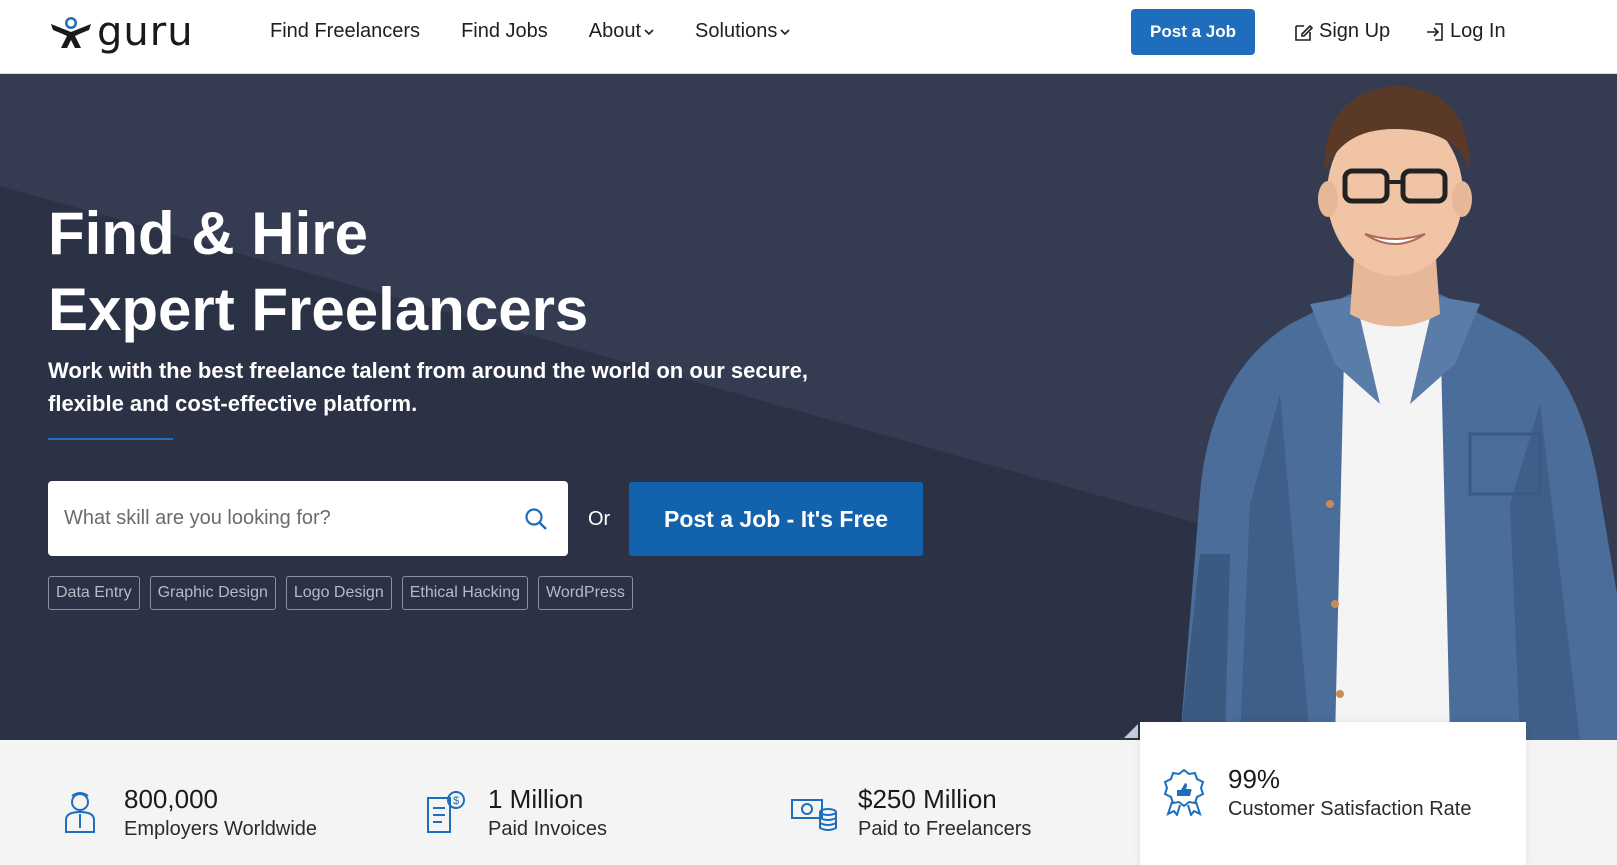 The width and height of the screenshot is (1617, 865). What do you see at coordinates (212, 593) in the screenshot?
I see `tag-graphic-design: Graphic Design` at bounding box center [212, 593].